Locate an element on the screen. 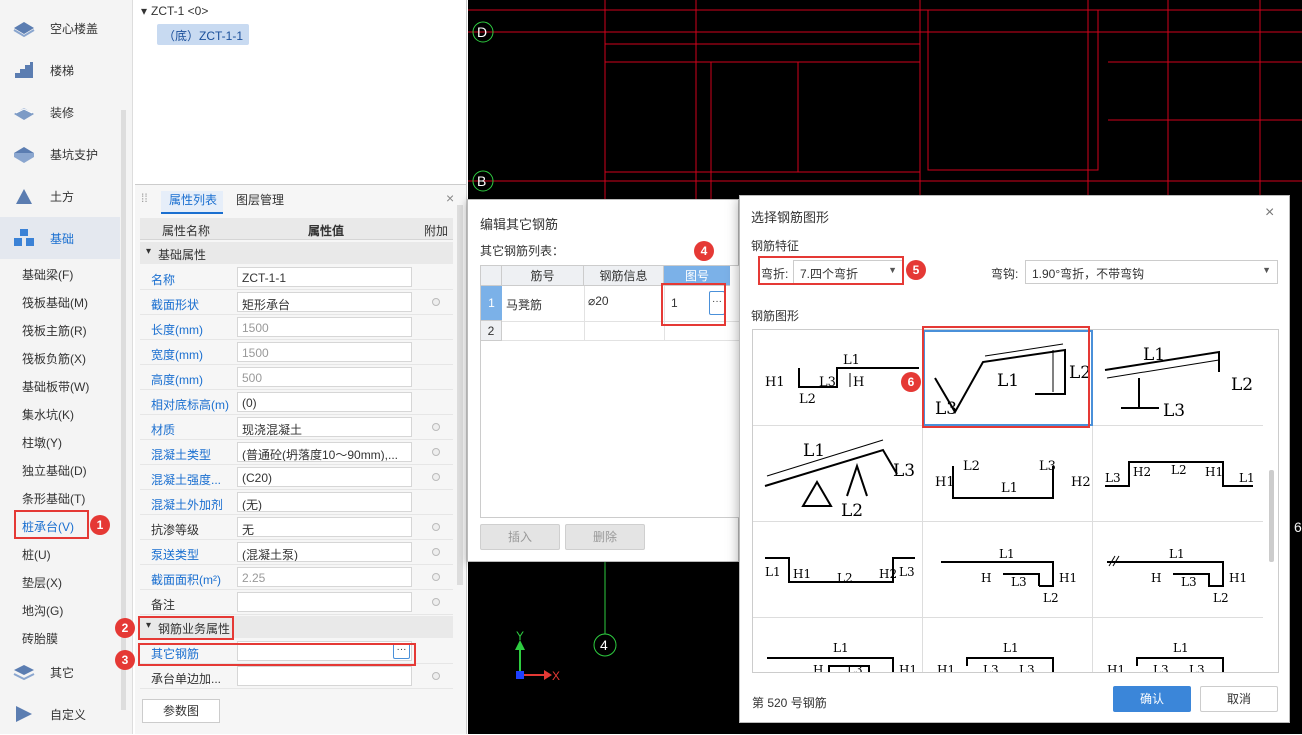 Image resolution: width=1302 pixels, height=735 pixels. prop-value-field: (C20) is located at coordinates (324, 477).